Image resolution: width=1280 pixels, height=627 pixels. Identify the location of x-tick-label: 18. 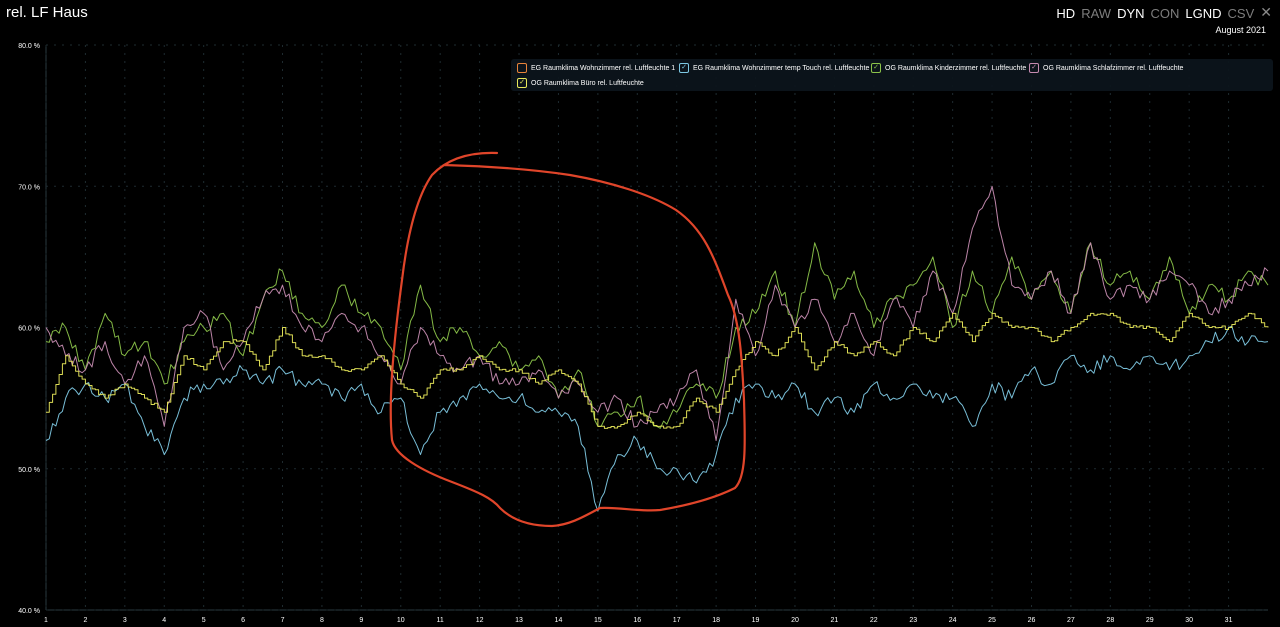
(716, 620).